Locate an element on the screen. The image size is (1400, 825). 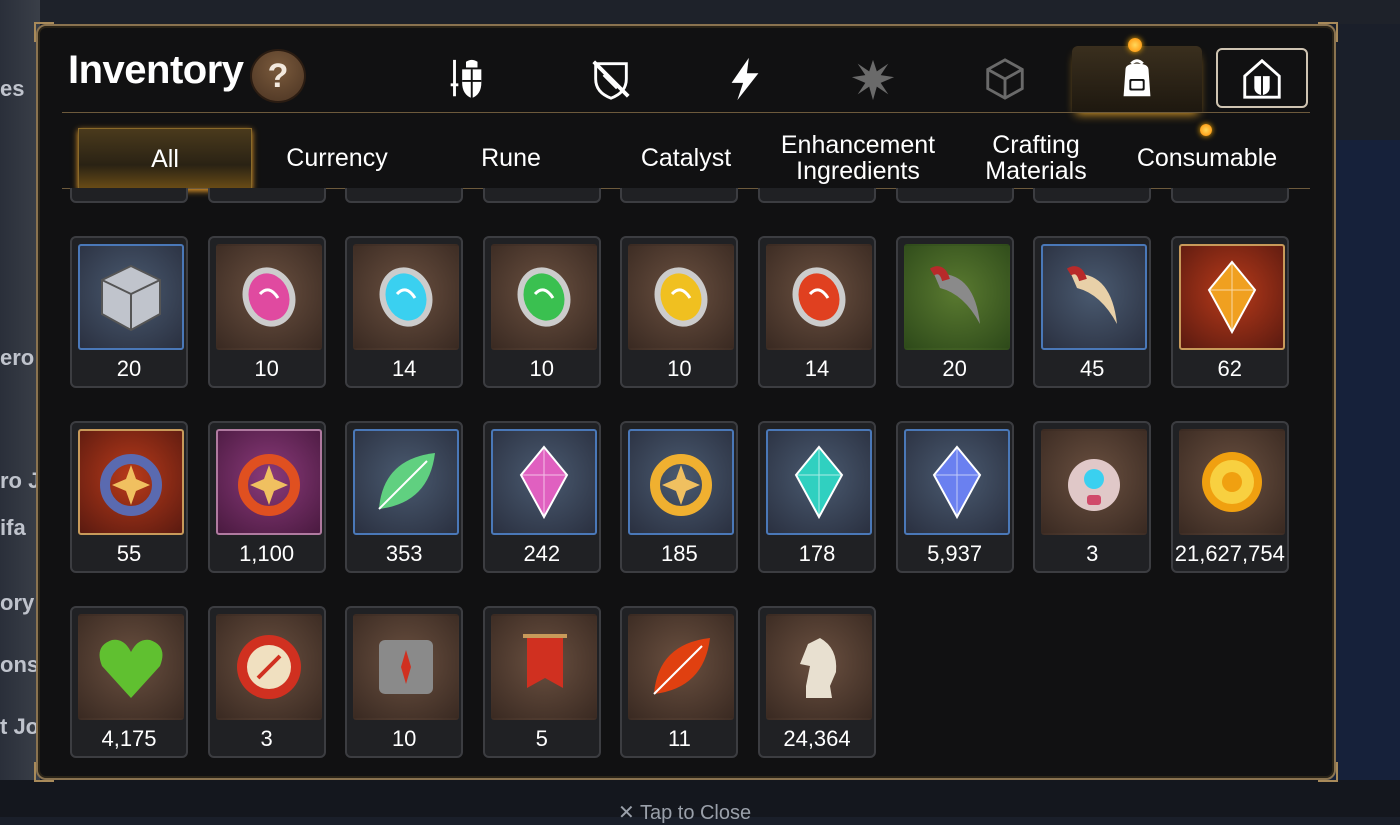
background-left-label: es is located at coordinates (12, 88).